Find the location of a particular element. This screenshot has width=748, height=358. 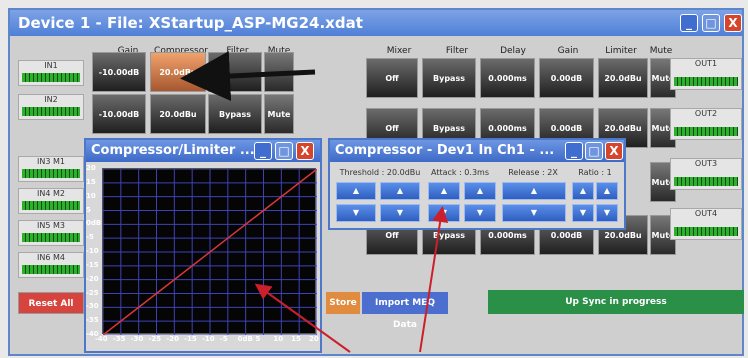

black-arrow-annotation is located at coordinates (248, 76).